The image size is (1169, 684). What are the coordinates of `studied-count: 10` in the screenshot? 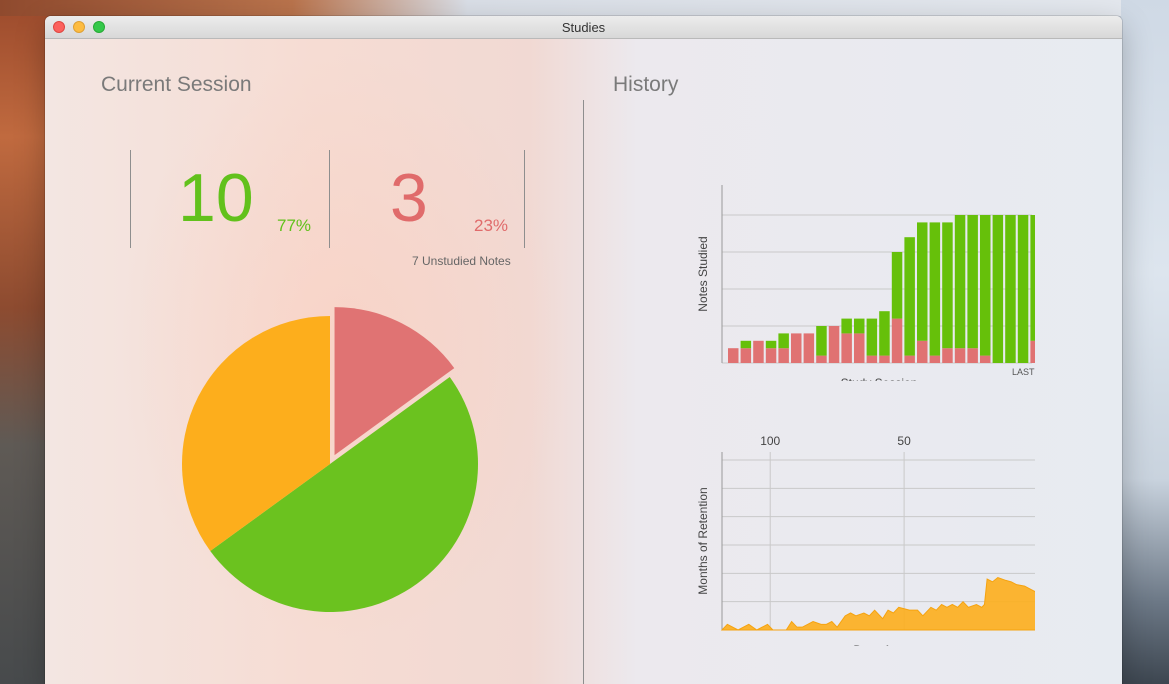 It's located at (216, 198).